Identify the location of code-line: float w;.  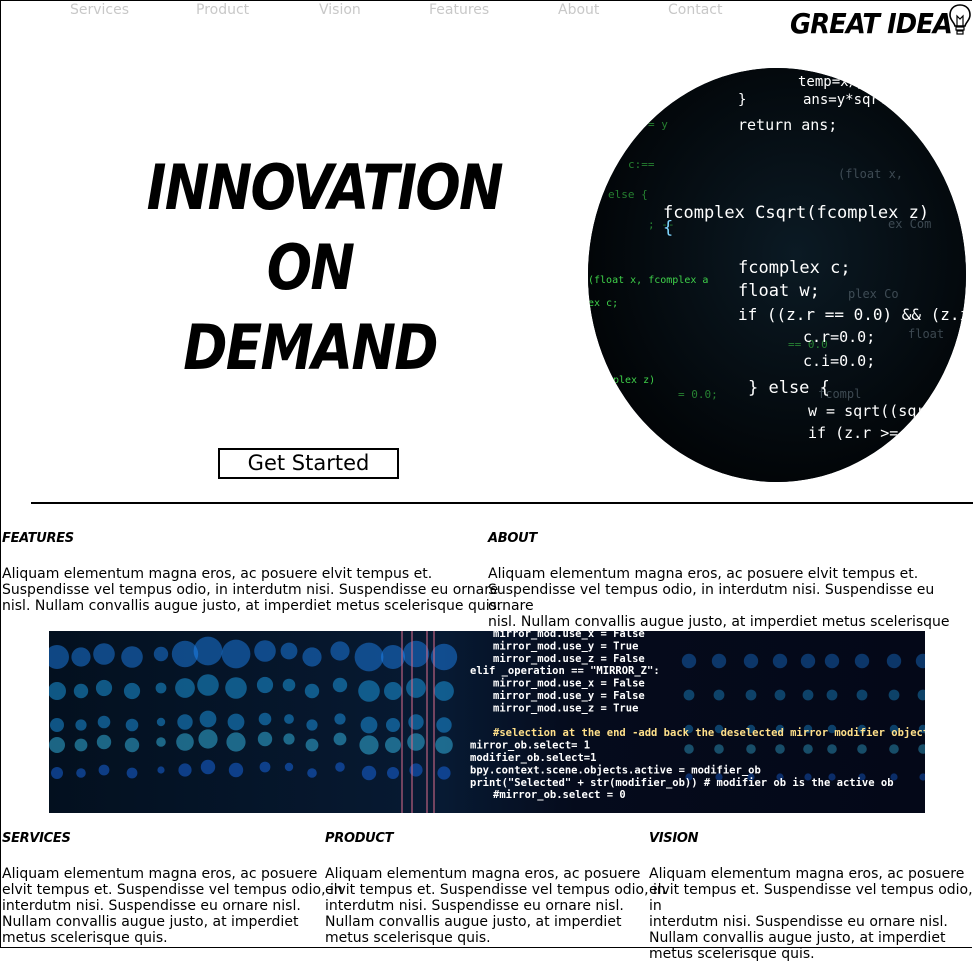
(779, 291).